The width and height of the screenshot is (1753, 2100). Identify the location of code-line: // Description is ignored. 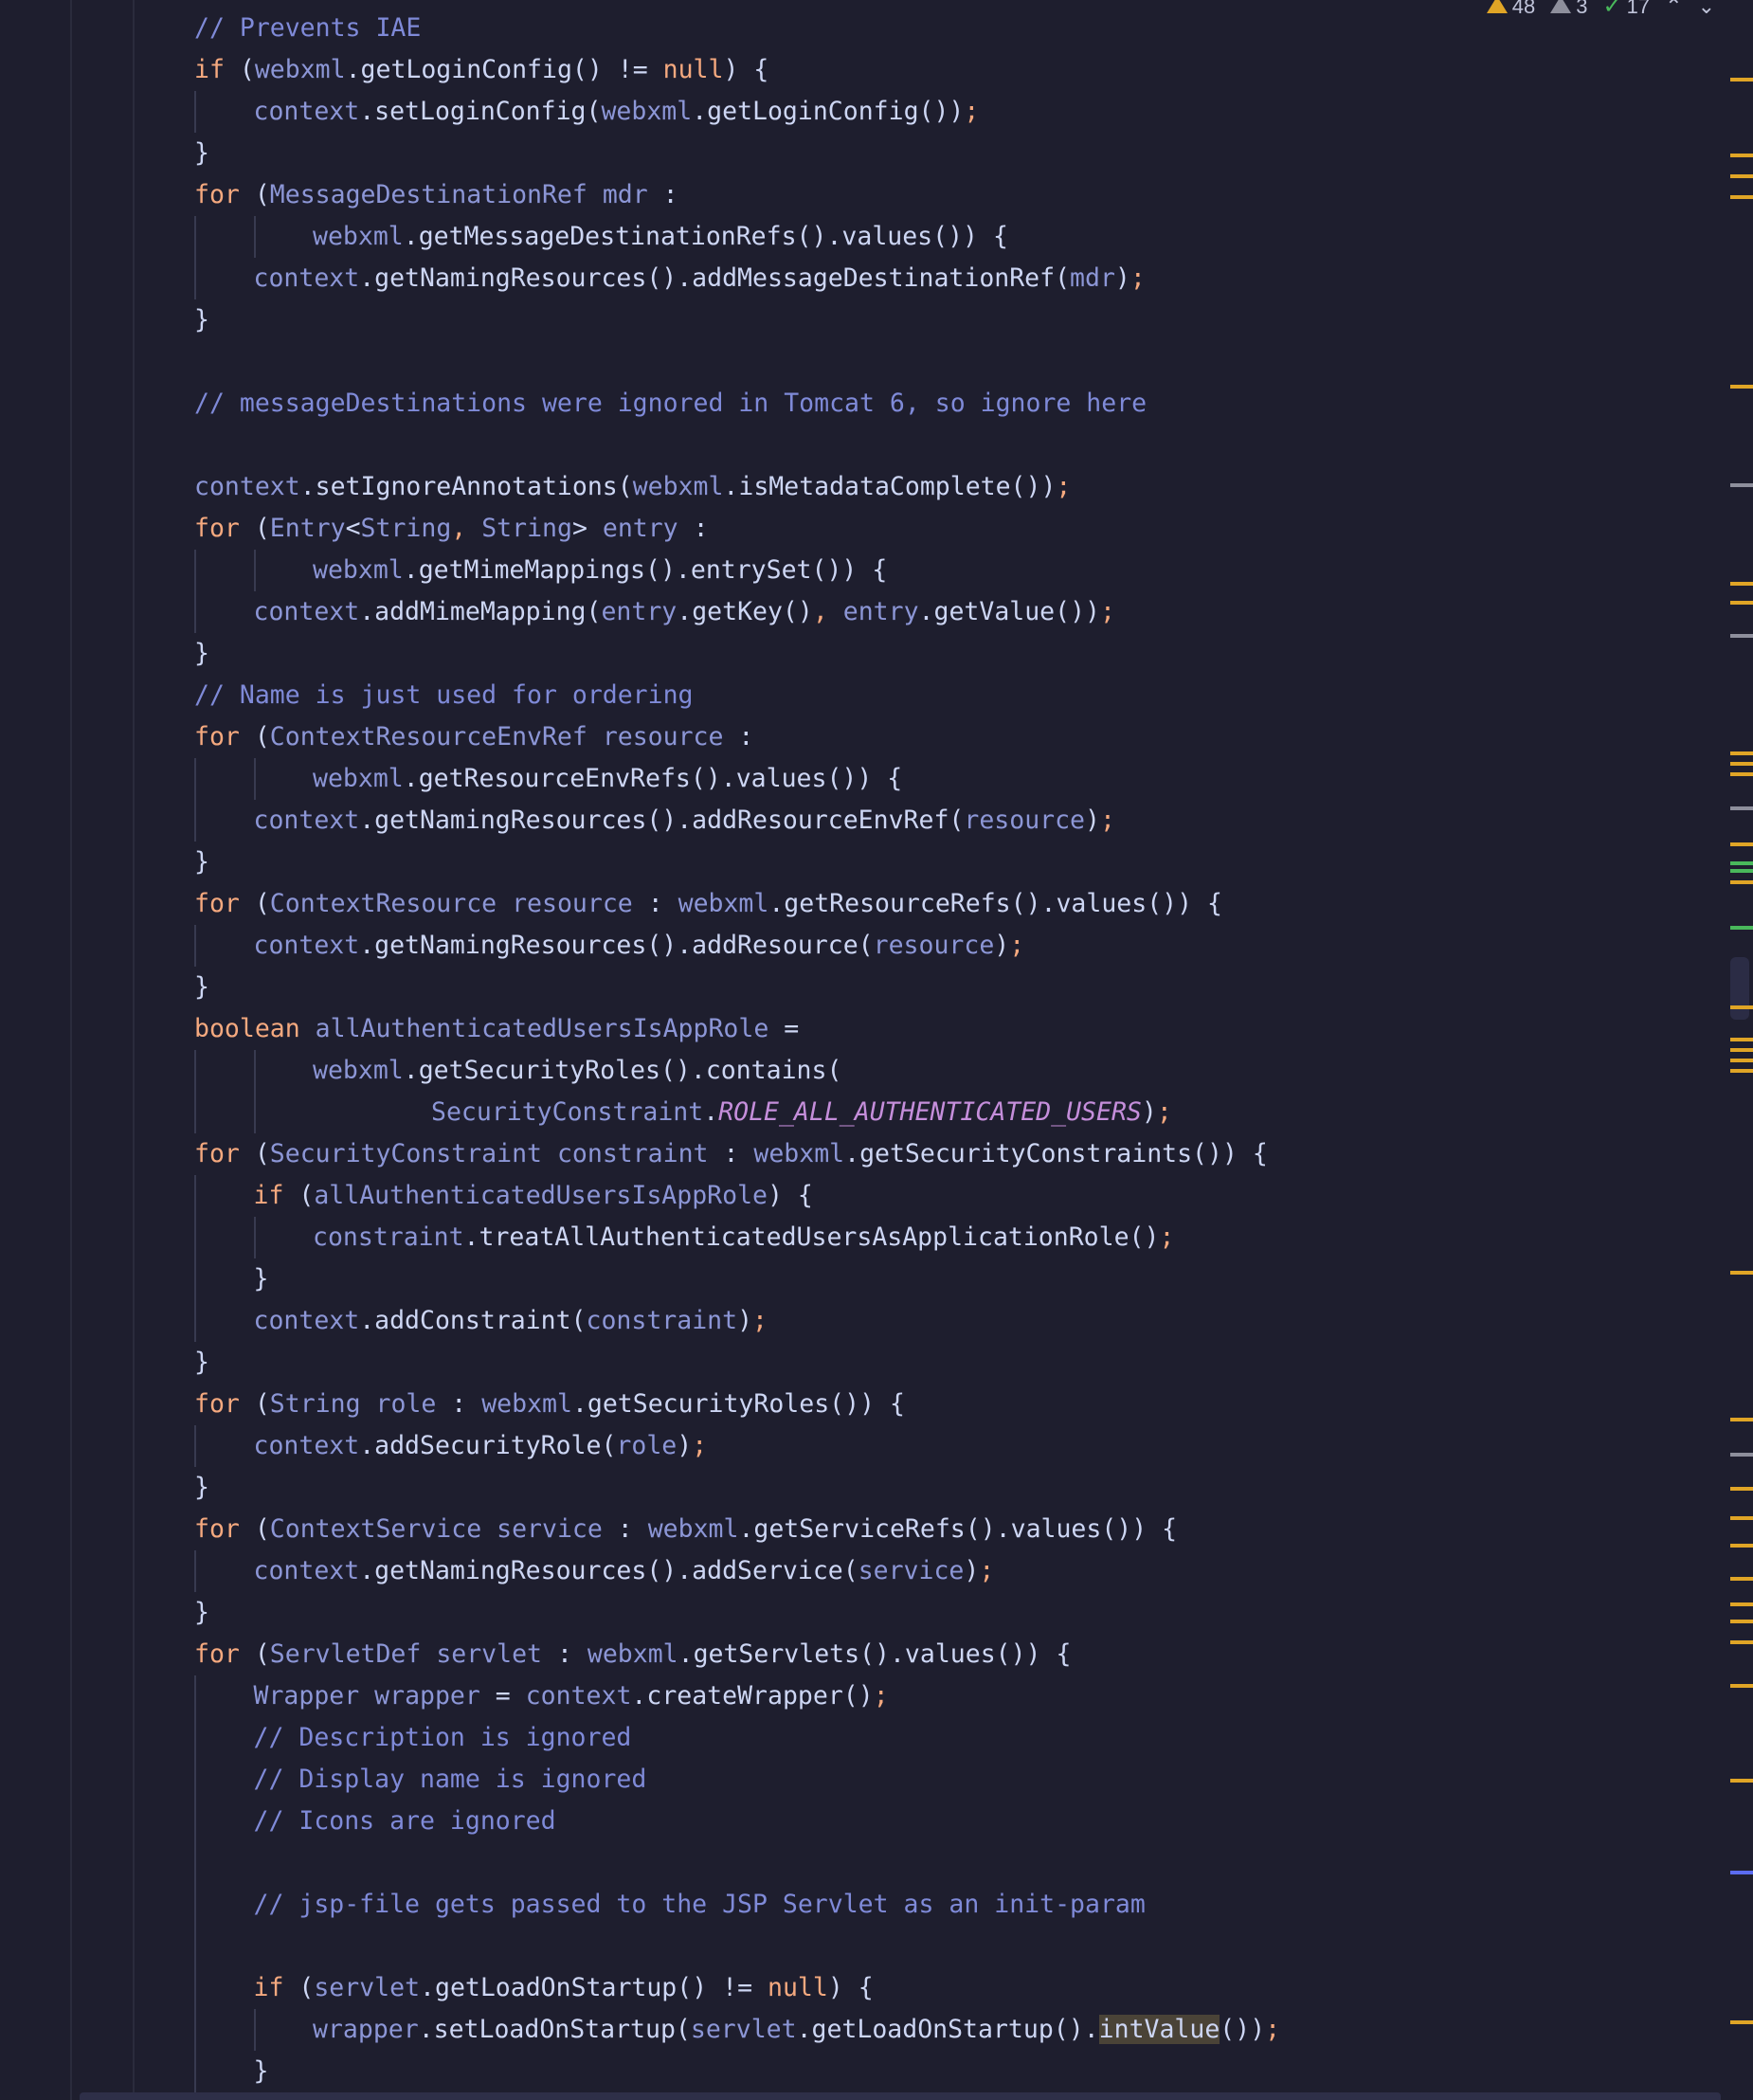
(443, 1738).